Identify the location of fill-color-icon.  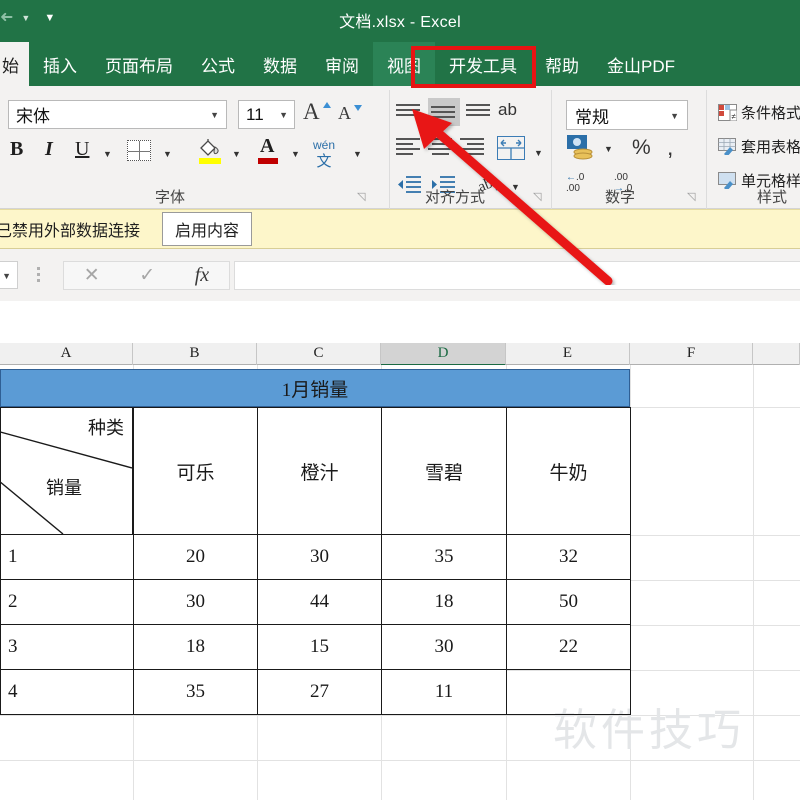
(210, 151).